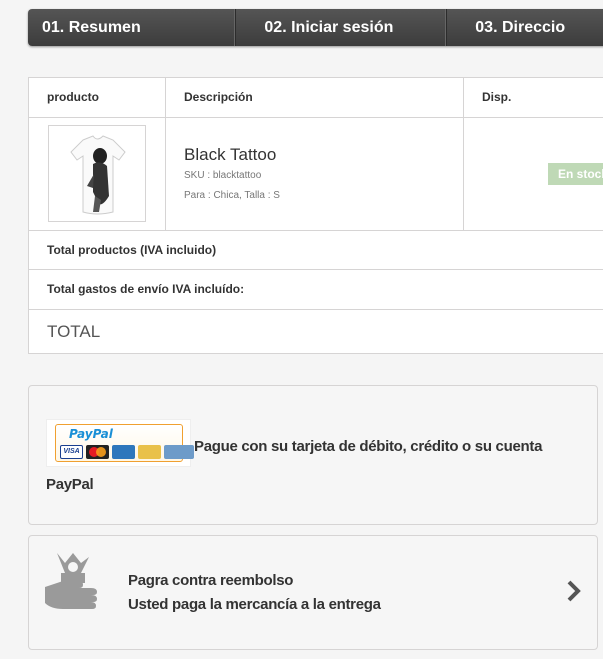  I want to click on availability-cell: En stock, so click(533, 174).